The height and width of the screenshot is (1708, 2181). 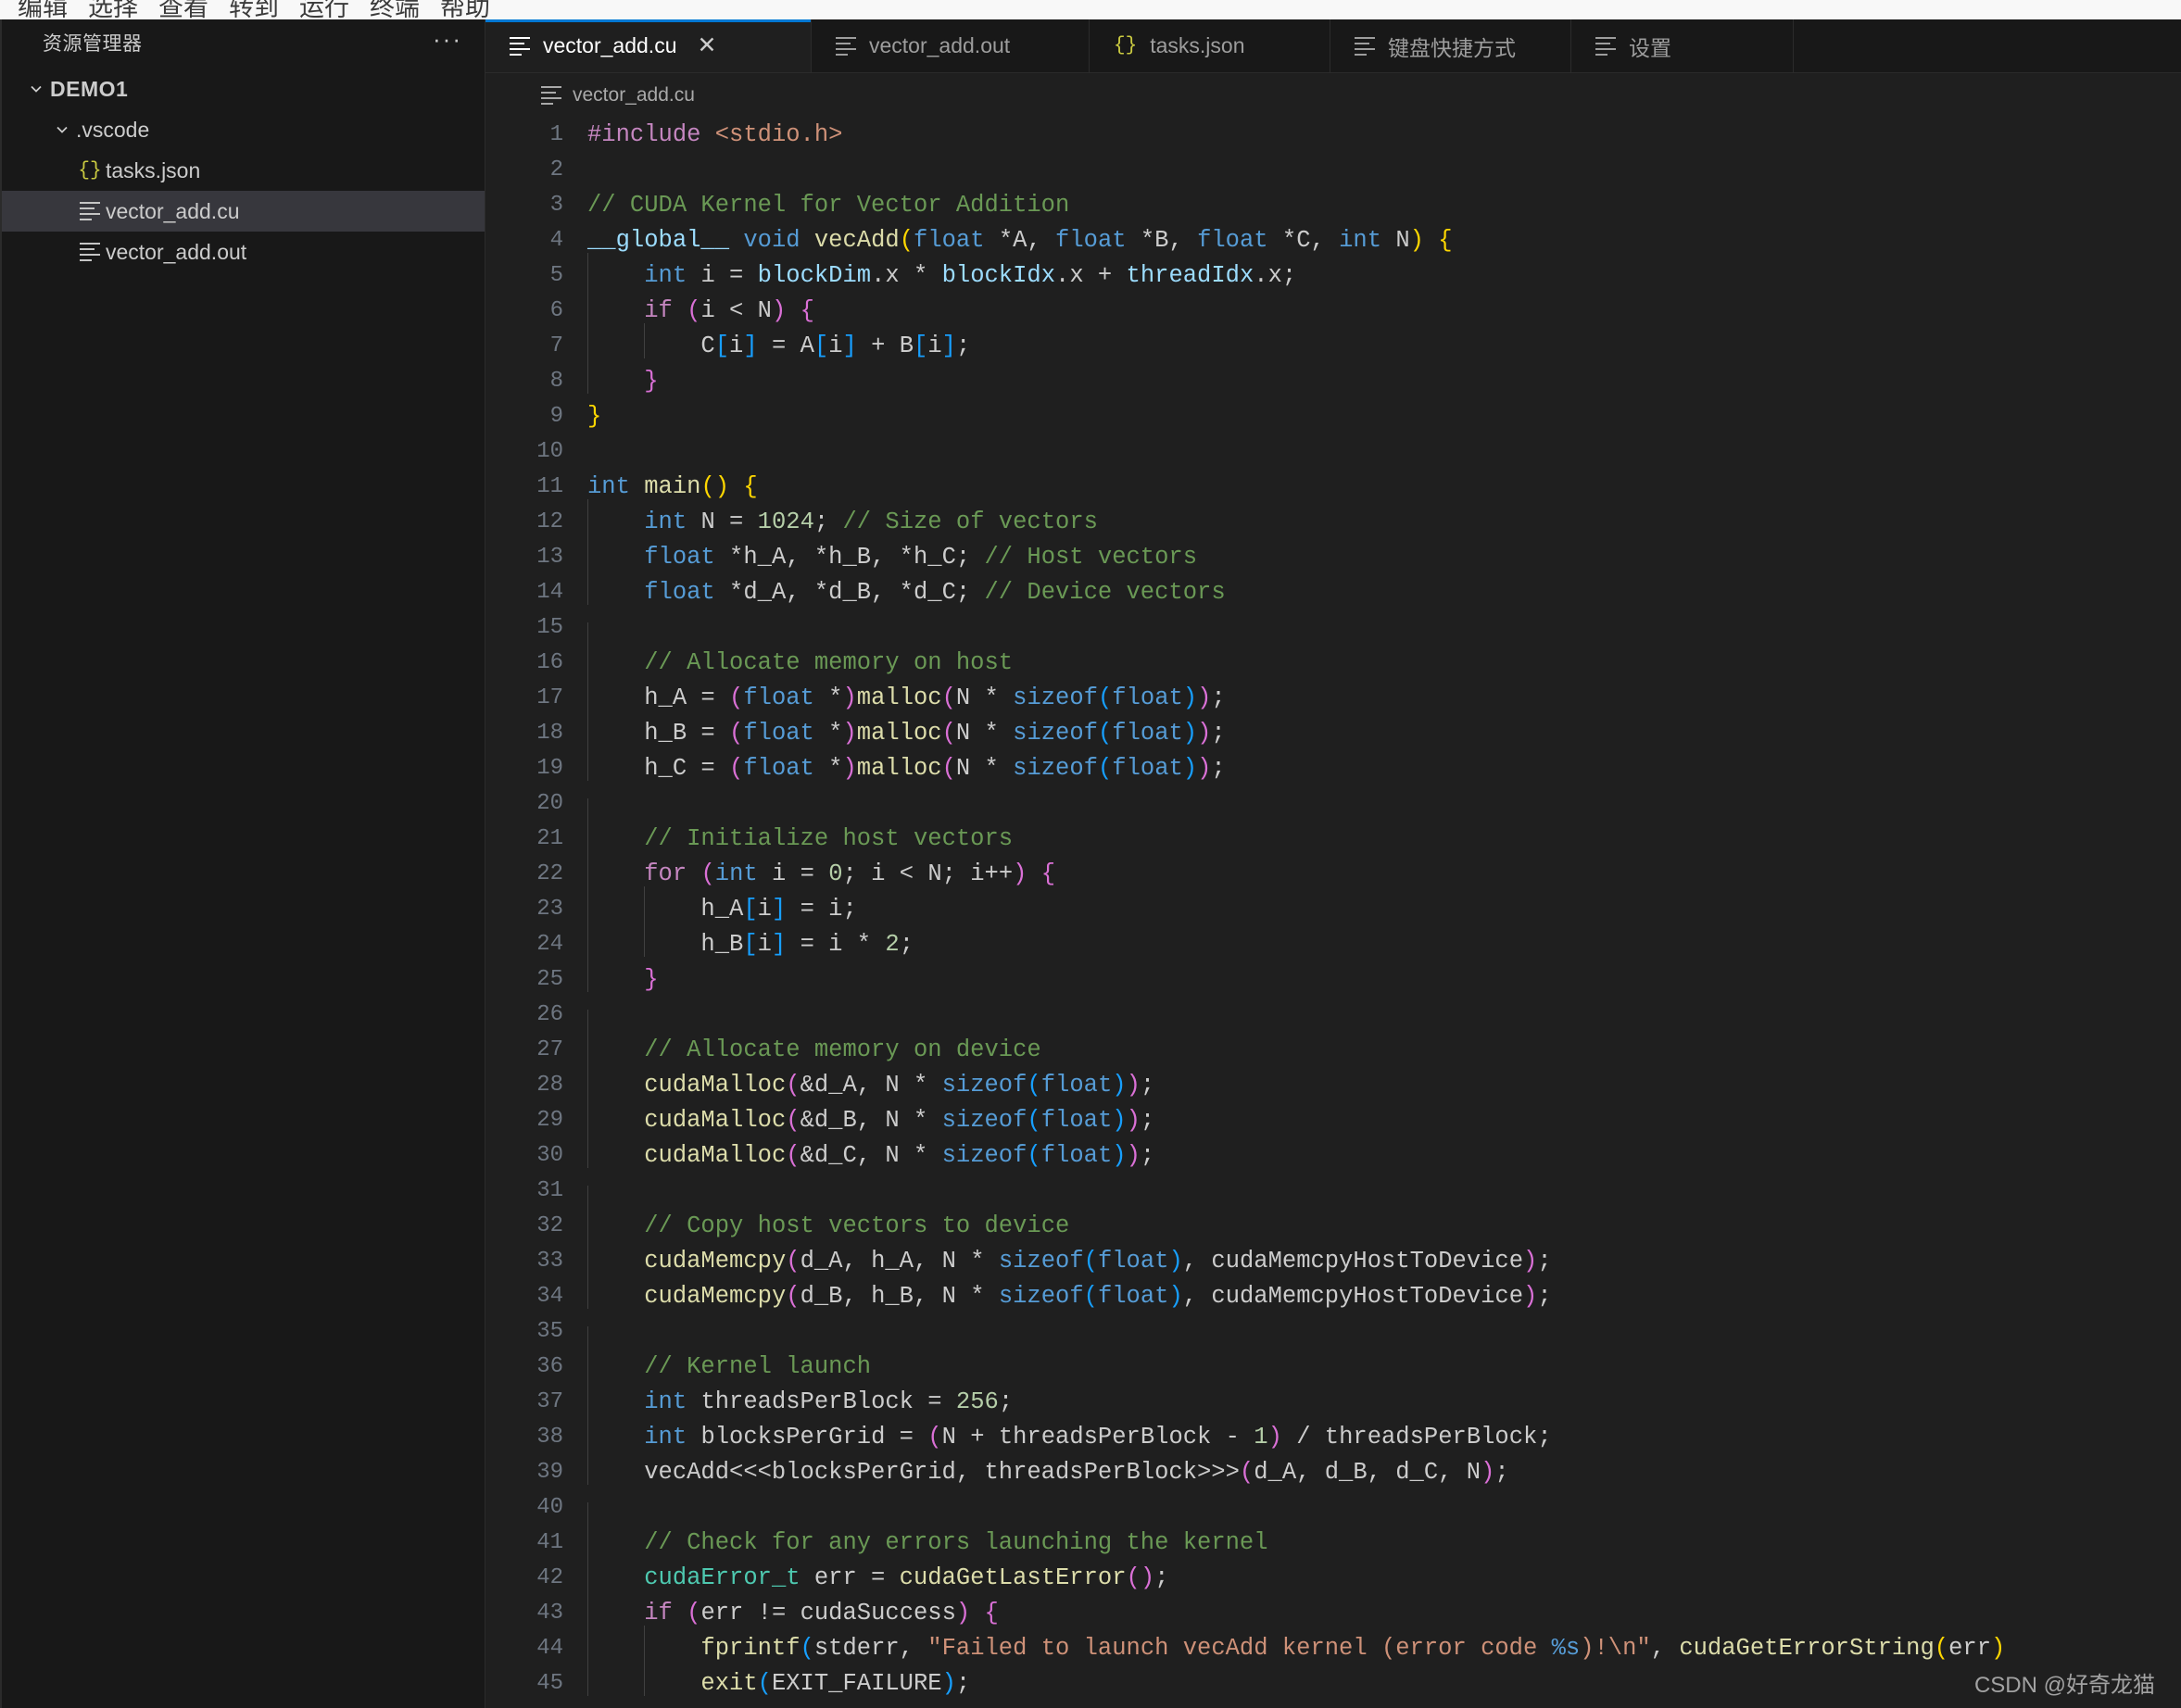 What do you see at coordinates (42, 10) in the screenshot?
I see `menu-item-0: 编辑` at bounding box center [42, 10].